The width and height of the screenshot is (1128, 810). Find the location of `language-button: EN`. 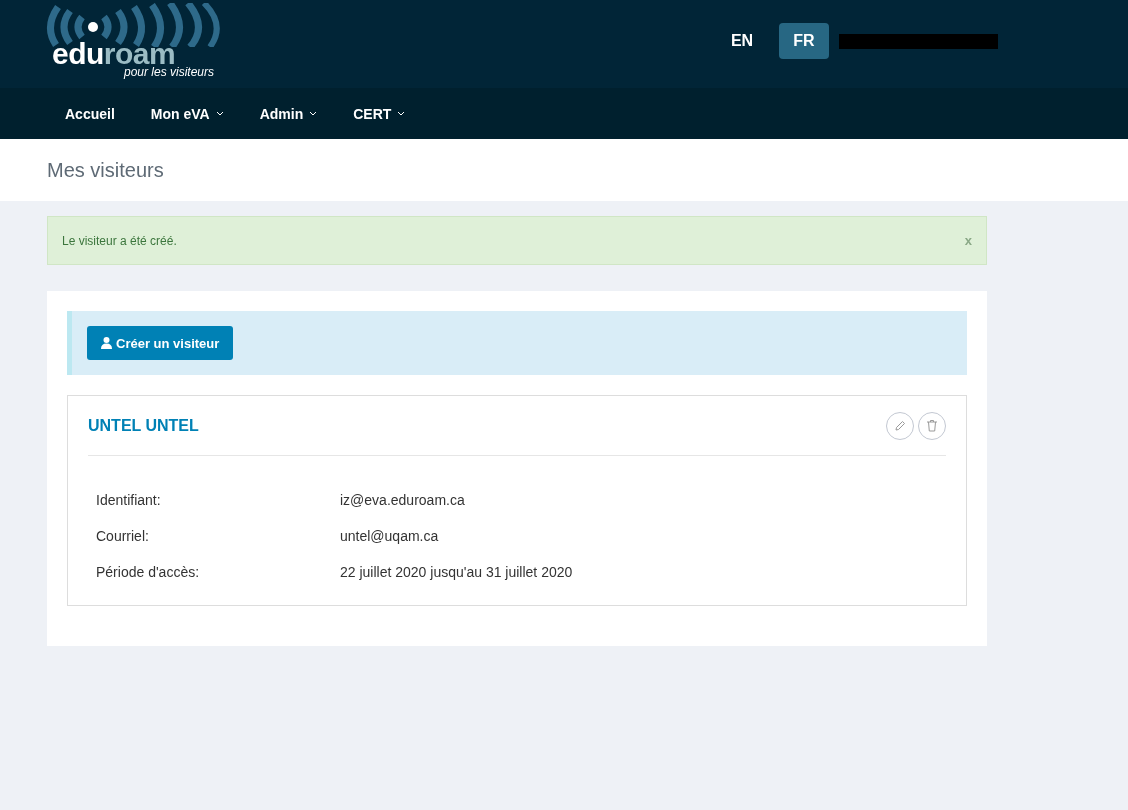

language-button: EN is located at coordinates (742, 41).